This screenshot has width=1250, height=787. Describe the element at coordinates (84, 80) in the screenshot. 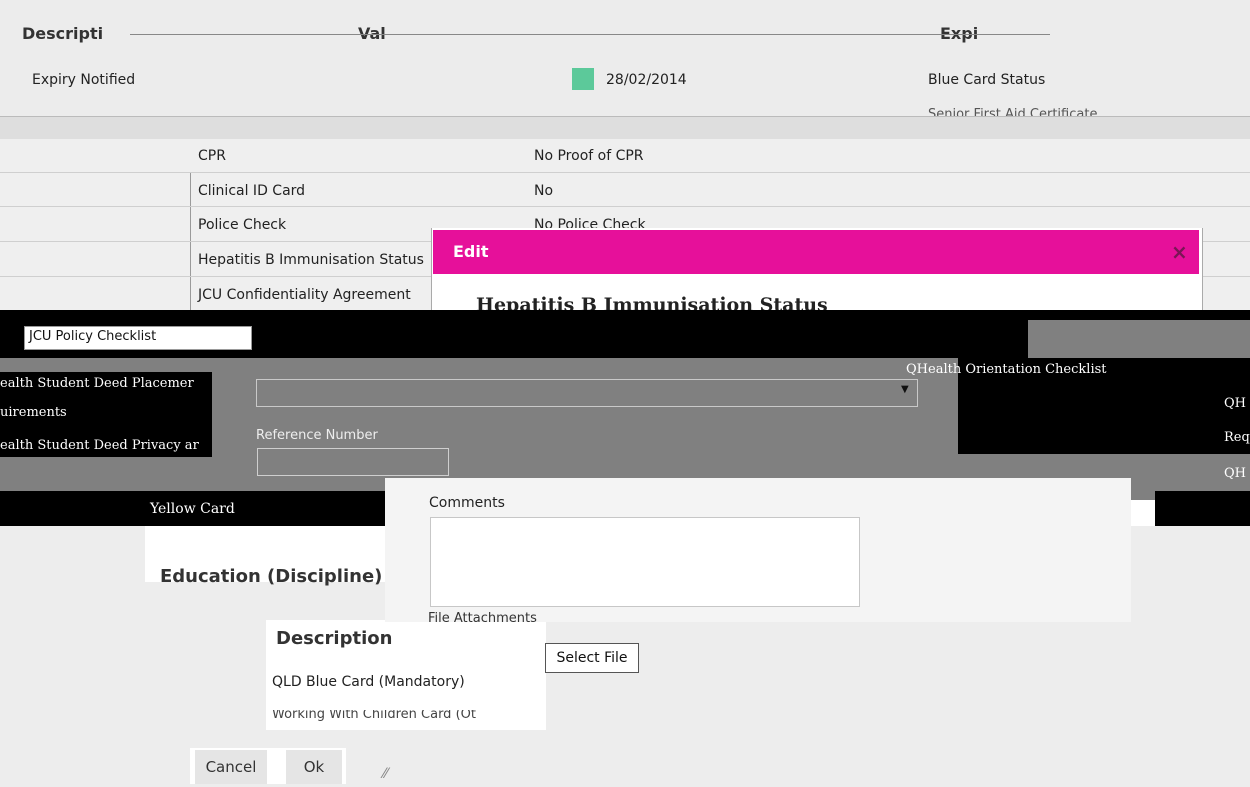

I see `expiry-notified-label: Expiry Notified` at that location.